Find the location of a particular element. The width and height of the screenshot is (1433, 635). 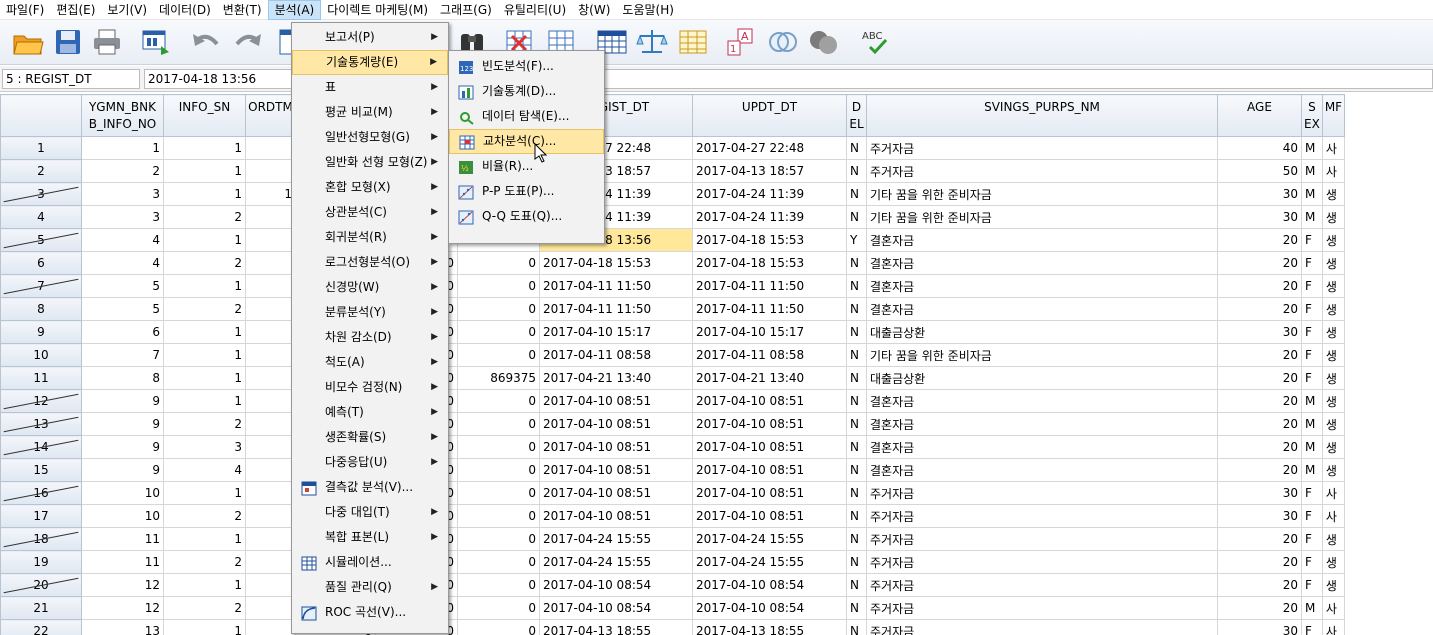

row-header: 17 is located at coordinates (41, 516).